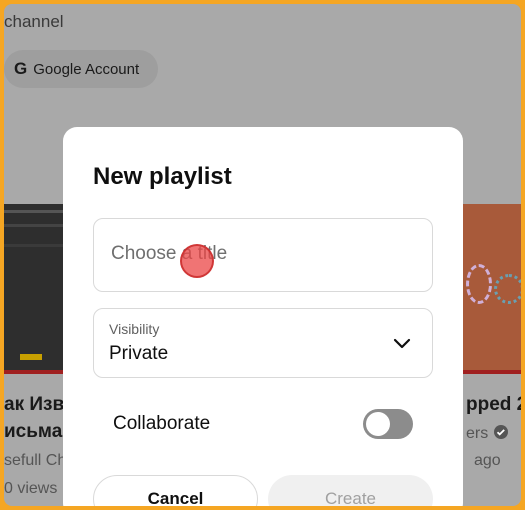  I want to click on playlist-title-field, so click(263, 255).